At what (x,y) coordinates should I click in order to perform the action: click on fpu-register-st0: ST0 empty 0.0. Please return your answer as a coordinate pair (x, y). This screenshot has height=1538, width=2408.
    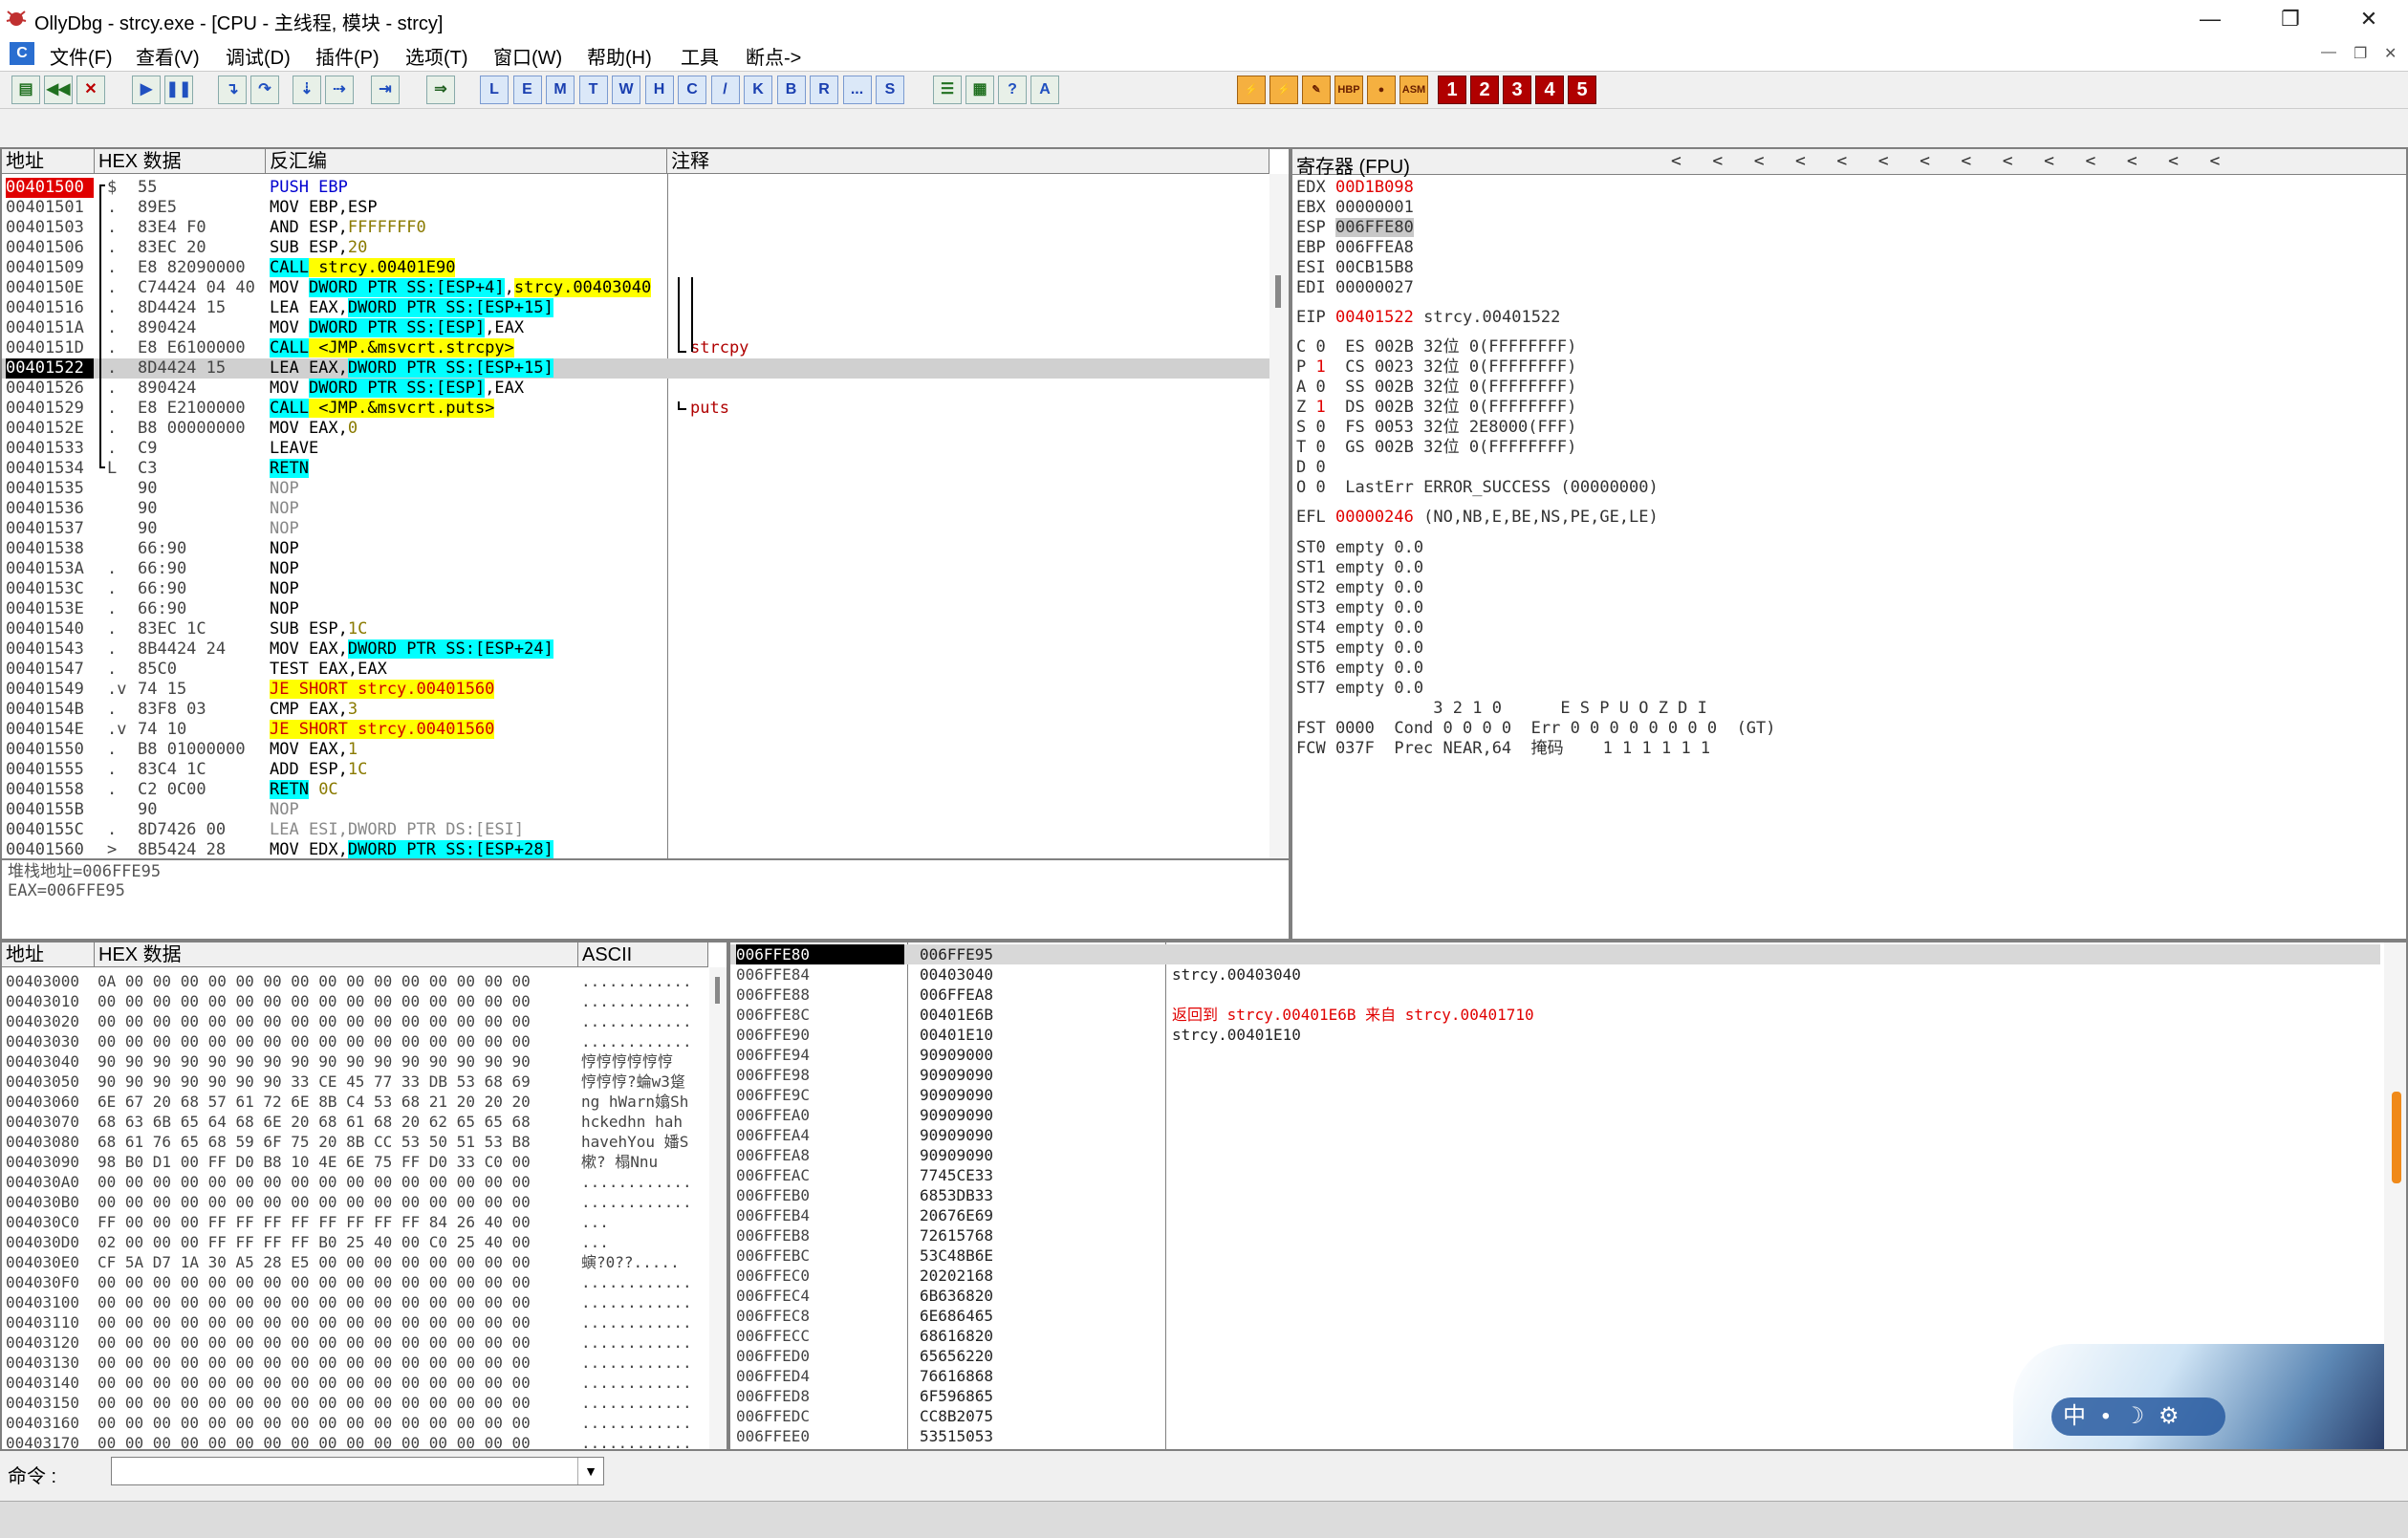
    Looking at the image, I should click on (1359, 548).